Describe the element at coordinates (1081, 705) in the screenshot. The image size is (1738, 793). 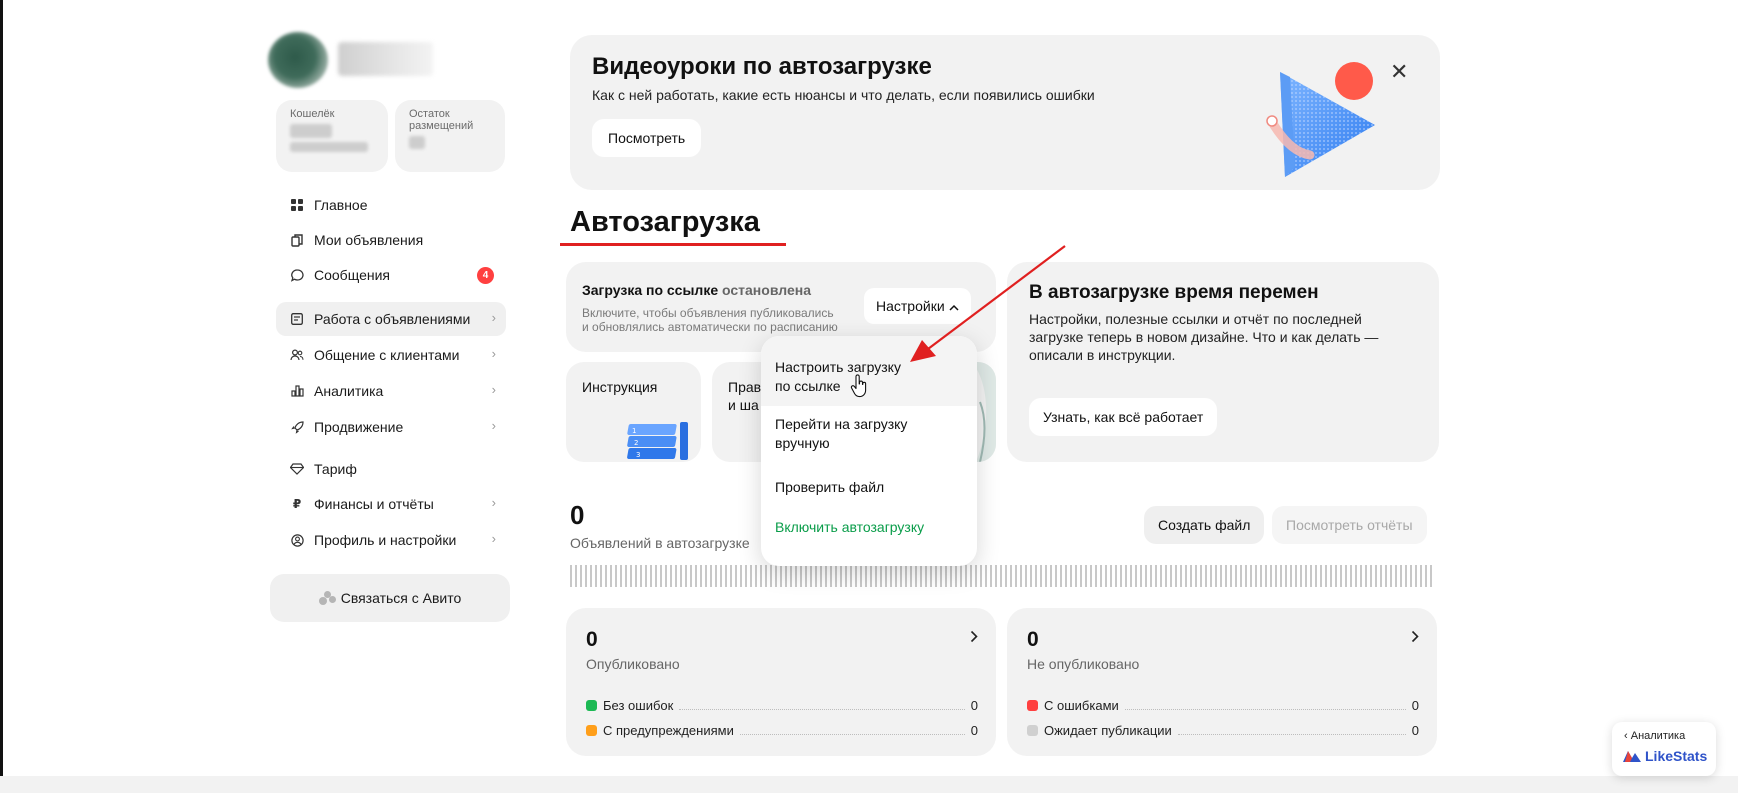
I see `errors-label: С ошибками` at that location.